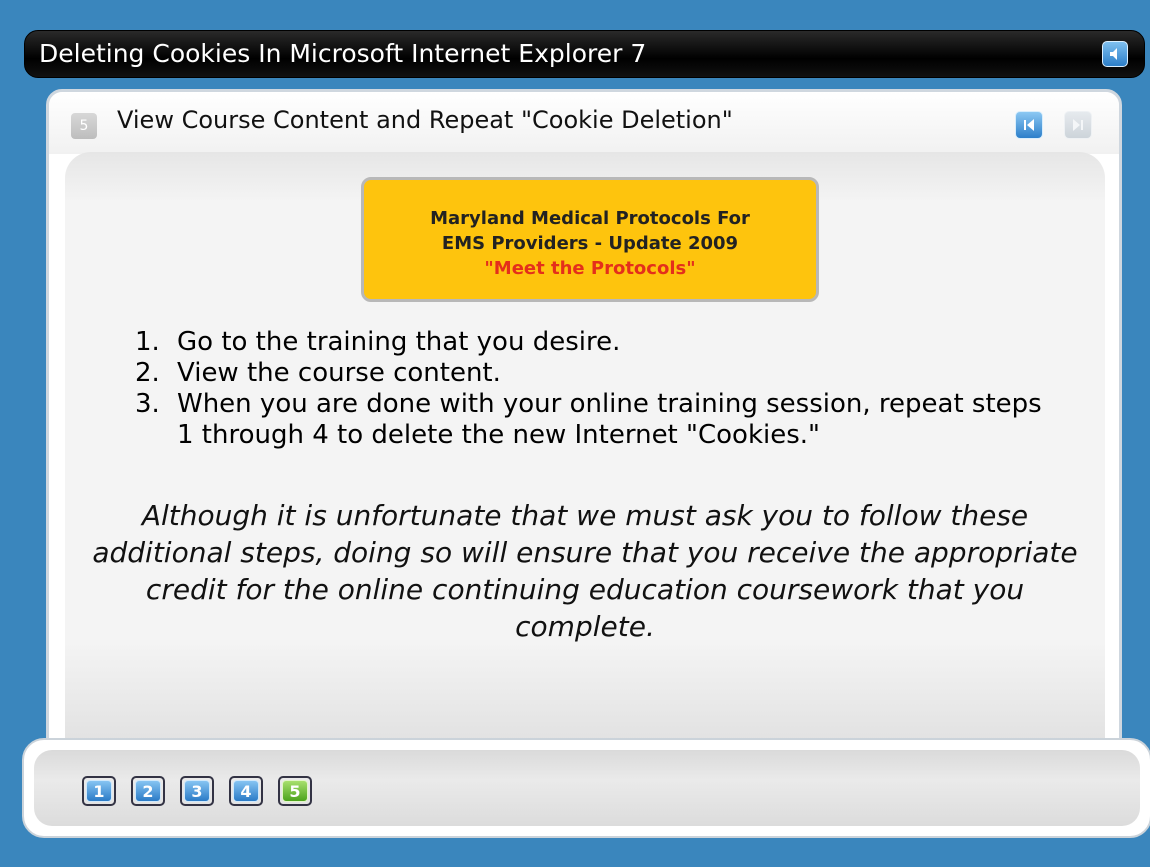 This screenshot has height=867, width=1150. Describe the element at coordinates (147, 404) in the screenshot. I see `step-number: 3.` at that location.